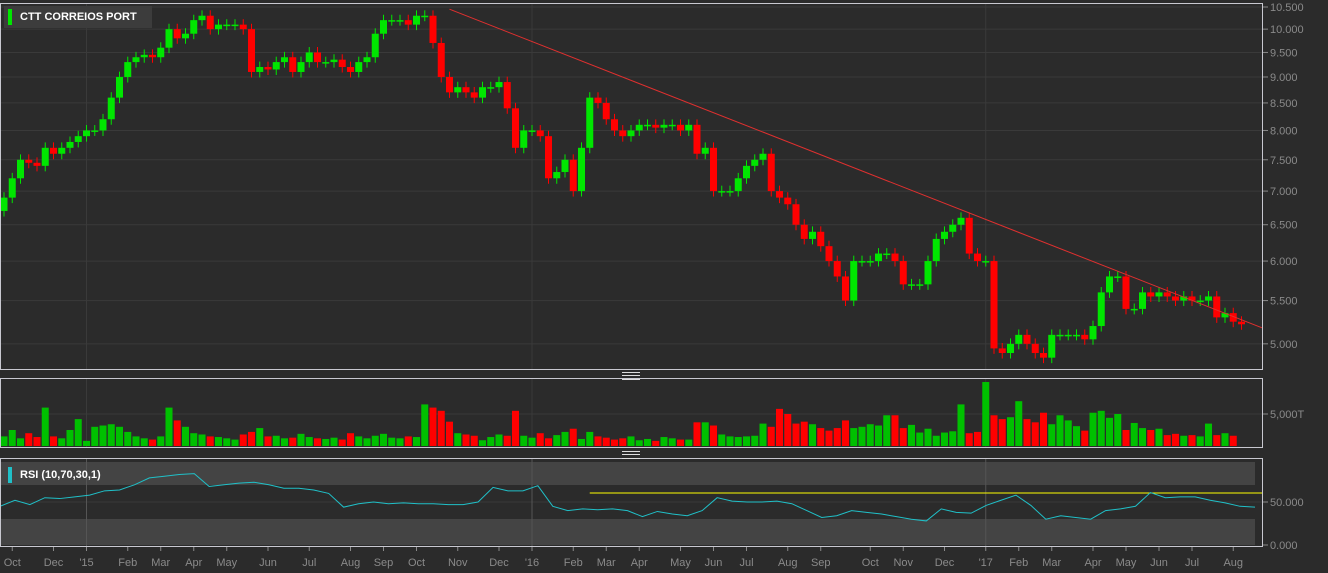 The image size is (1328, 573). I want to click on panel-resize-handle-volume, so click(631, 376).